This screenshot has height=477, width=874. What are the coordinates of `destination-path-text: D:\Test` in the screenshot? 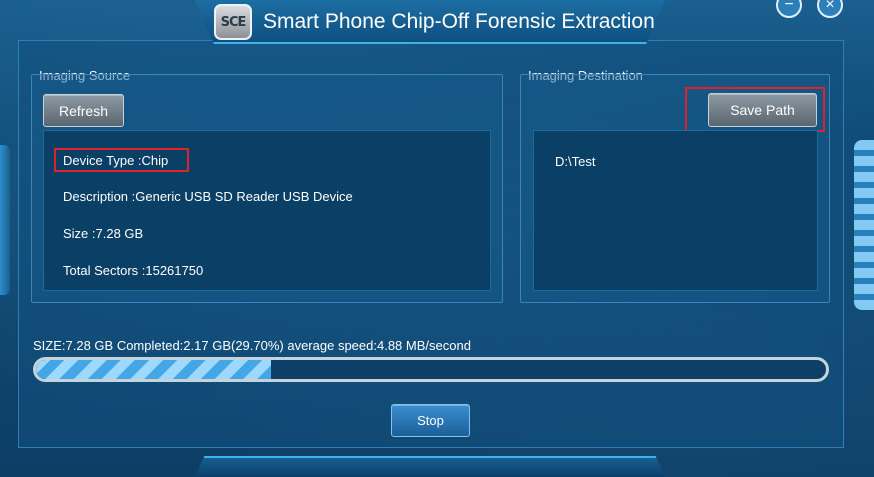 It's located at (575, 161).